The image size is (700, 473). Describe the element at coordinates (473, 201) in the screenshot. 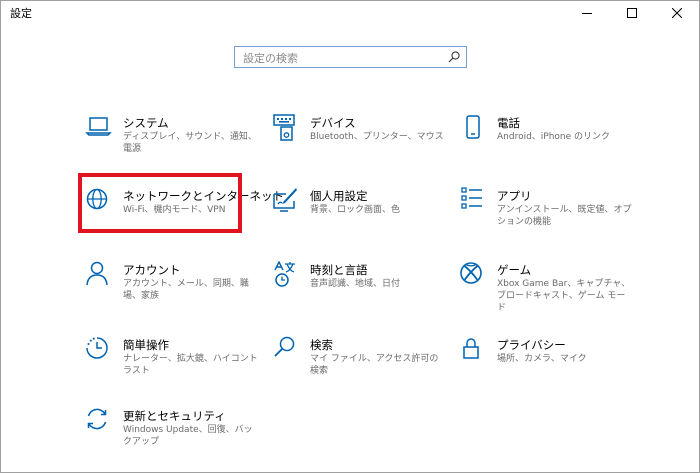

I see `apps-list-icon` at that location.